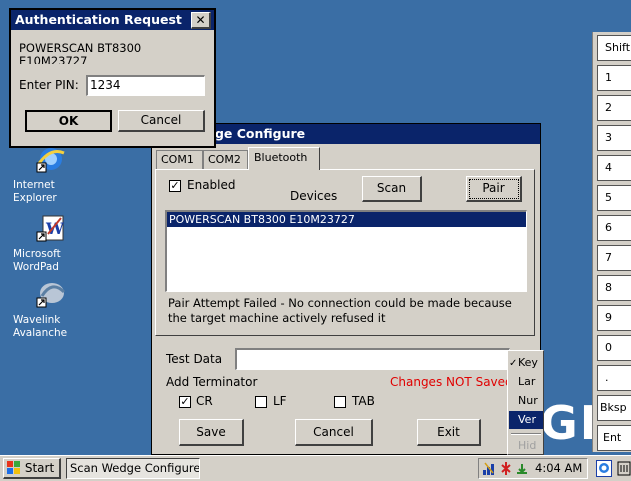 This screenshot has width=631, height=481. Describe the element at coordinates (39, 468) in the screenshot. I see `start-label: Start` at that location.